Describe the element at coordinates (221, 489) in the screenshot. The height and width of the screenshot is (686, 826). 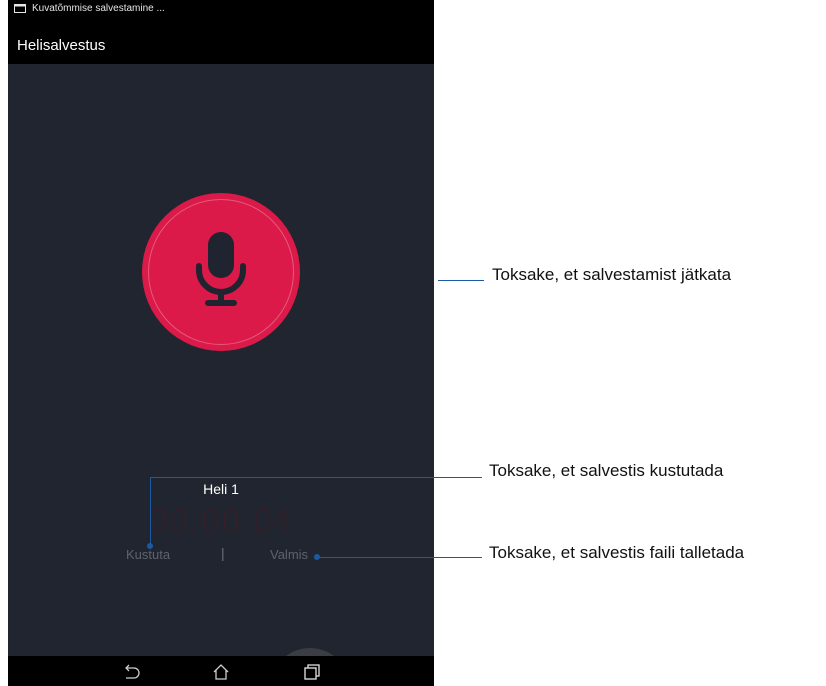
I see `recording-file-name: Heli 1` at that location.